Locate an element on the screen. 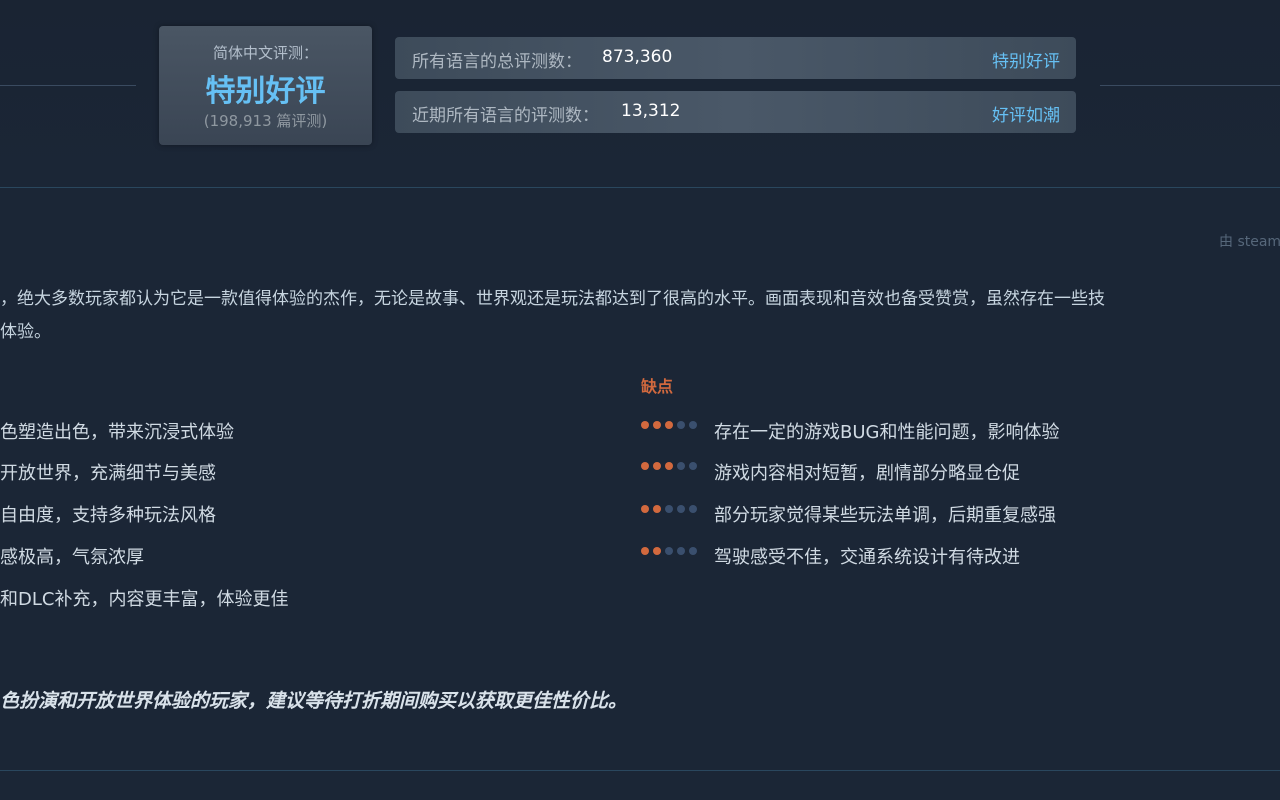  pro-item: 和DLC补充，内容更丰富，体验更佳 is located at coordinates (144, 599).